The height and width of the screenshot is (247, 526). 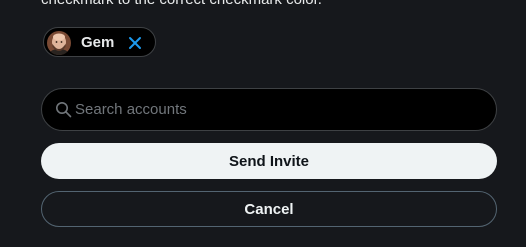 I want to click on avatar, so click(x=59, y=43).